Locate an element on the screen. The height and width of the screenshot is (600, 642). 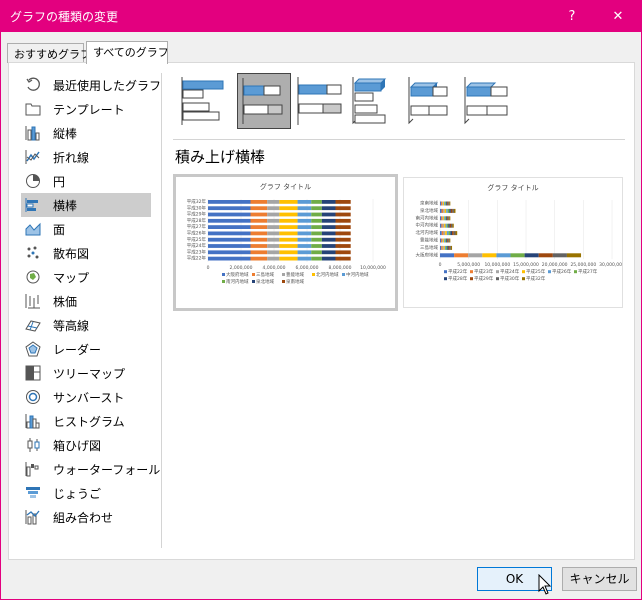
cancel-button: キャンセル is located at coordinates (599, 579).